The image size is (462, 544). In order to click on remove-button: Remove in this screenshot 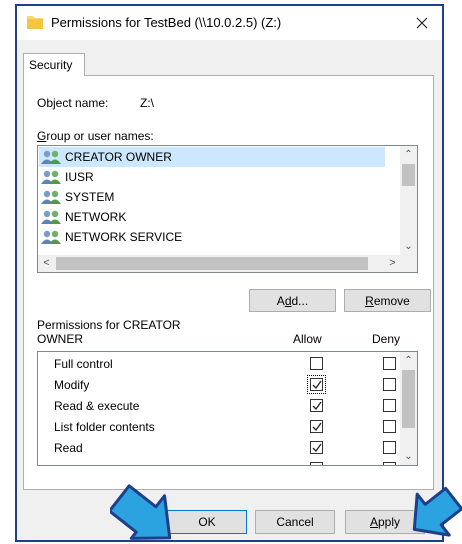, I will do `click(387, 300)`.